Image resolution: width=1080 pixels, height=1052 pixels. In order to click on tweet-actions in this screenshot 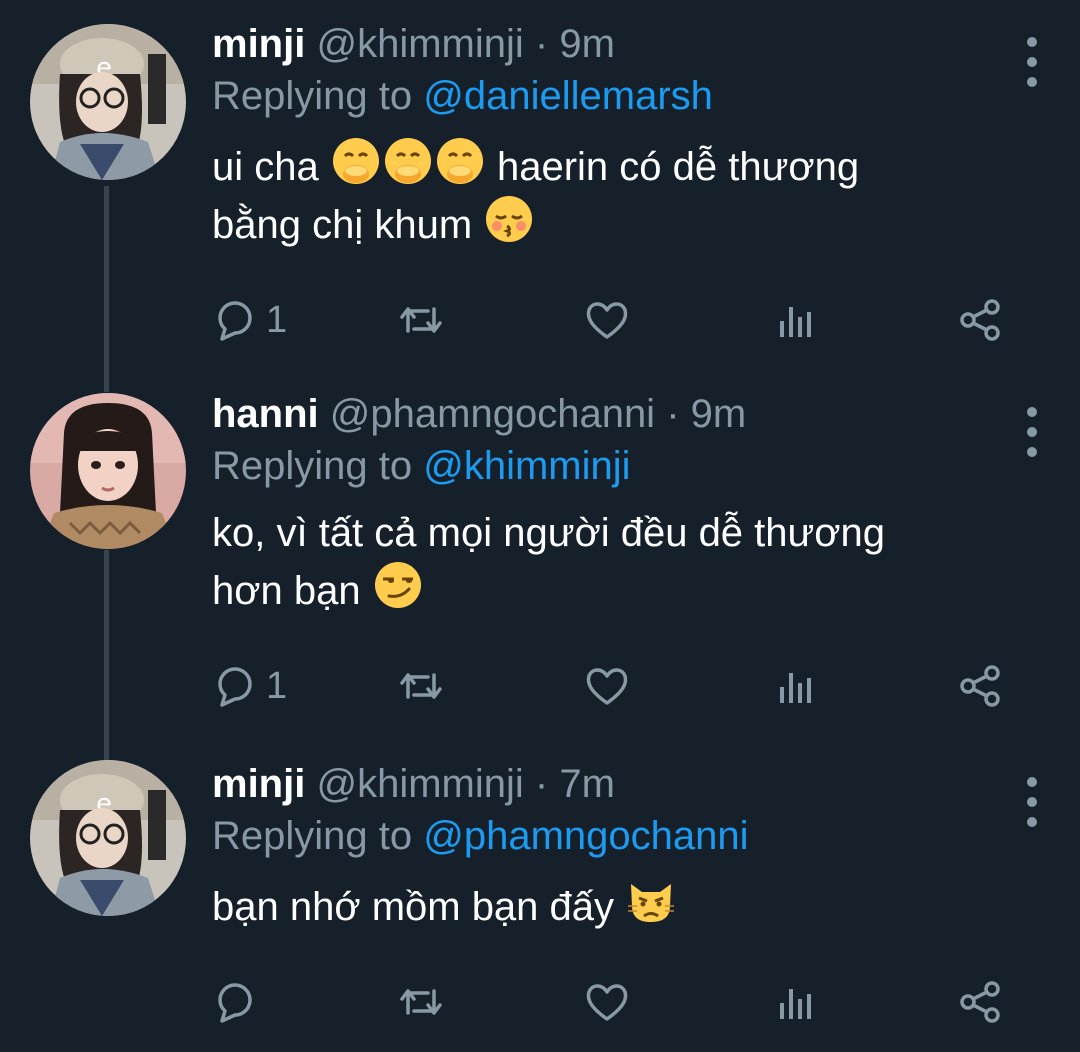, I will do `click(612, 1002)`.